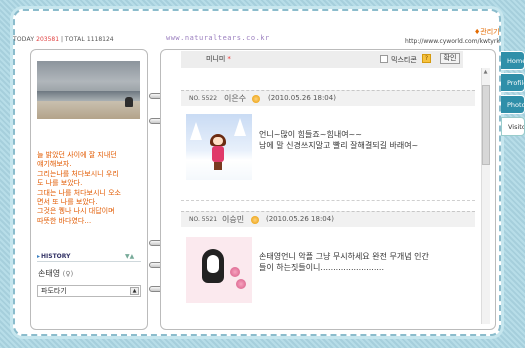 Image resolution: width=525 pixels, height=348 pixels. What do you see at coordinates (513, 104) in the screenshot?
I see `tab-photo: Photo` at bounding box center [513, 104].